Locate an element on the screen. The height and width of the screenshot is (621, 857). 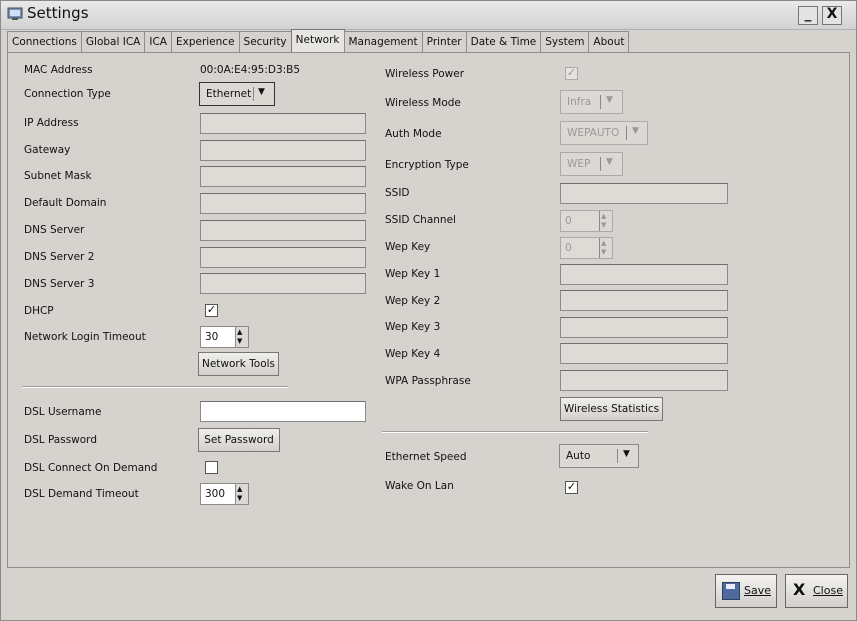
network-login-timeout-value: 30 is located at coordinates (212, 337).